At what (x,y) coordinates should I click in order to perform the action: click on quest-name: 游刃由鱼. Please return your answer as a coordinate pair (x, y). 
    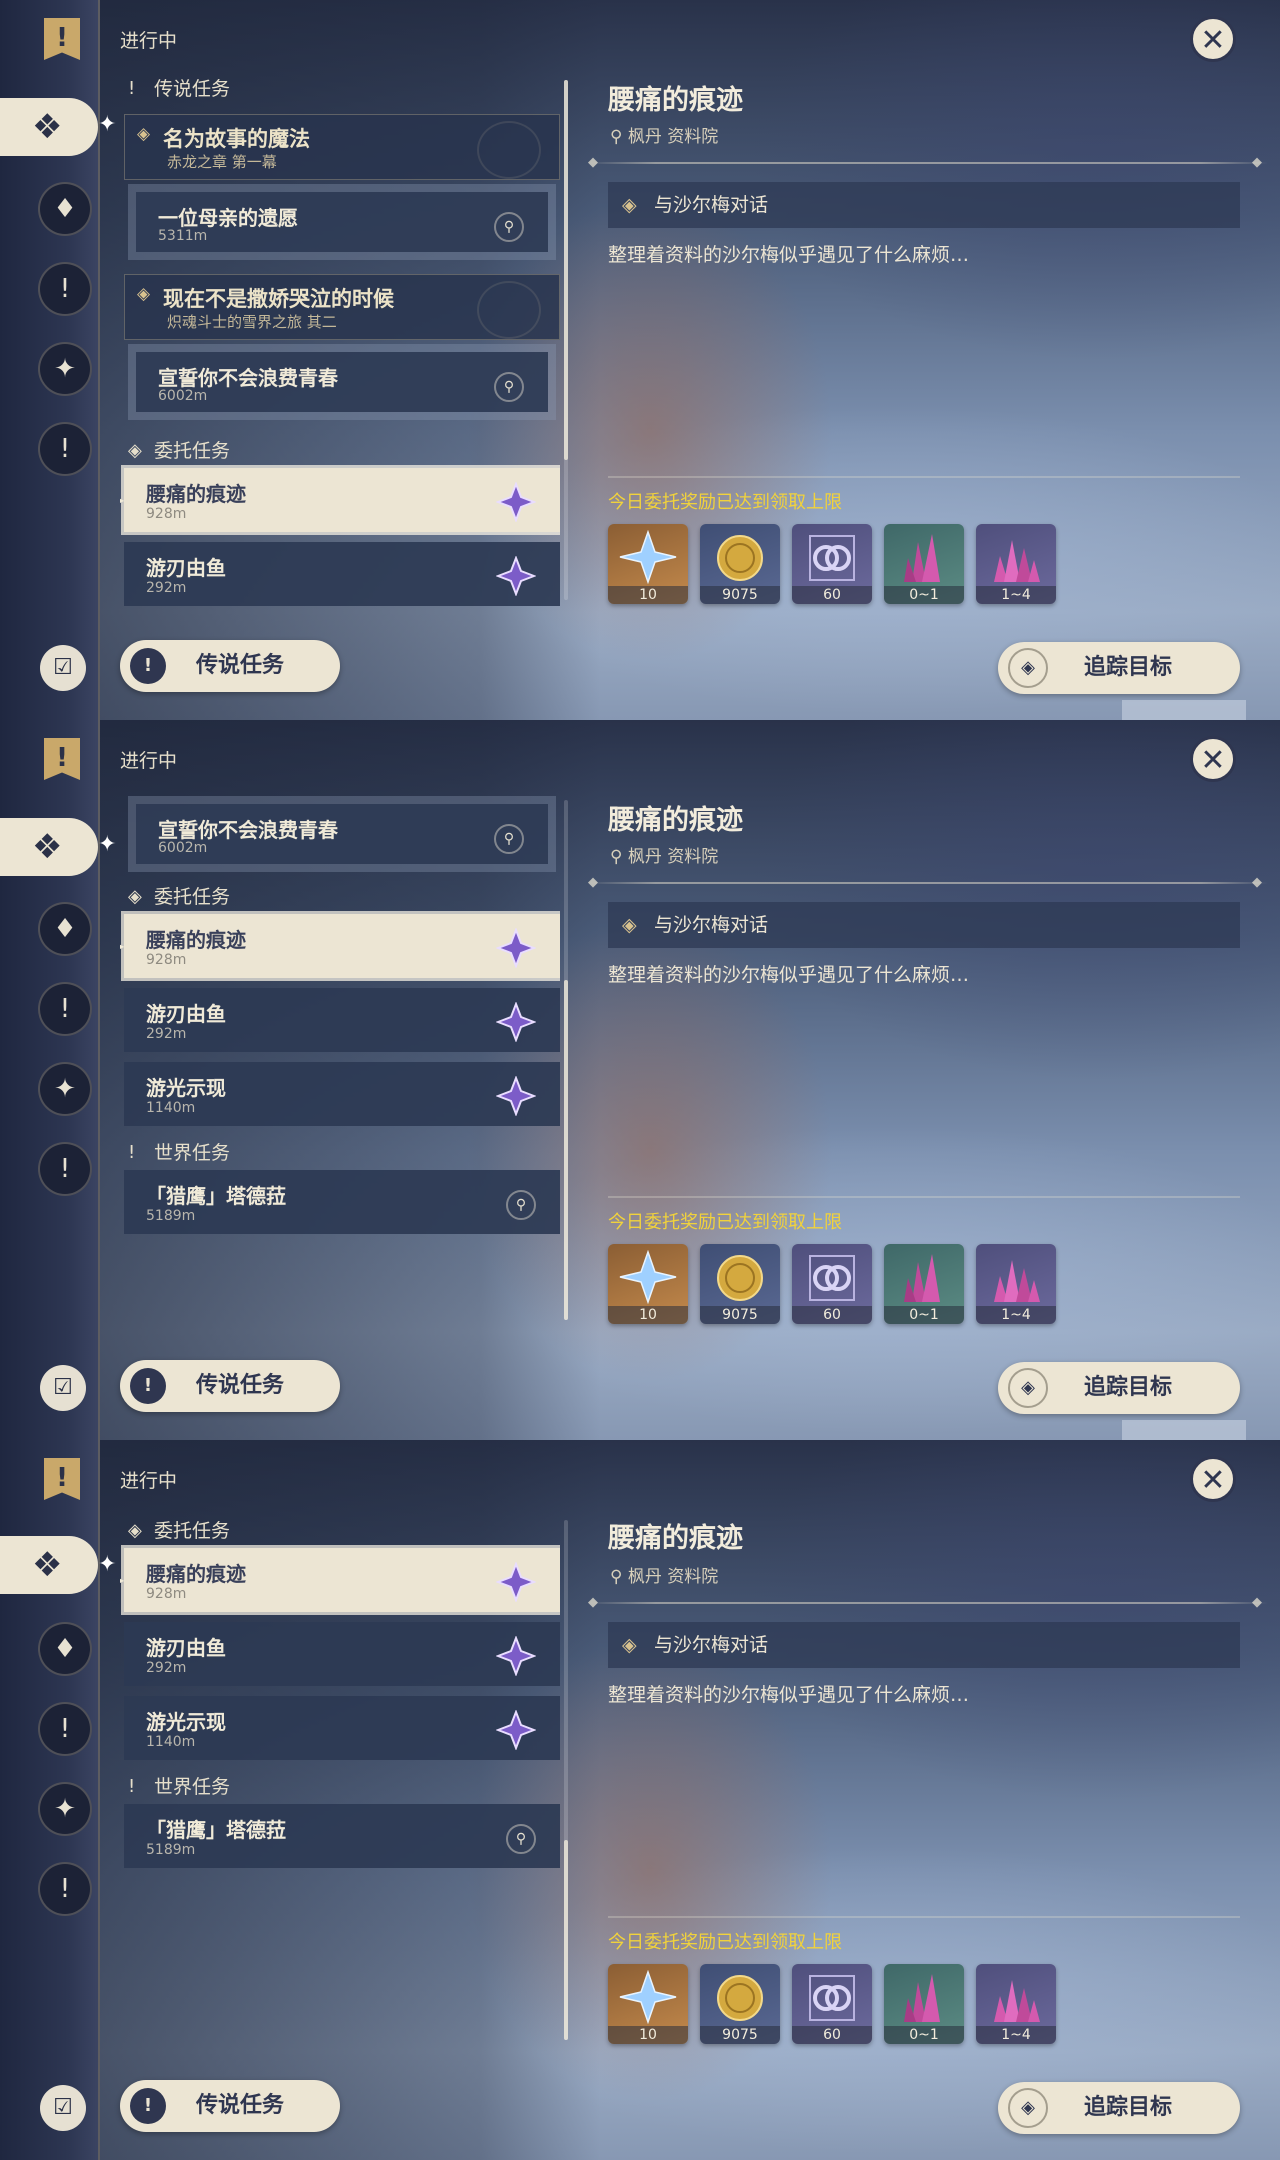
    Looking at the image, I should click on (186, 1648).